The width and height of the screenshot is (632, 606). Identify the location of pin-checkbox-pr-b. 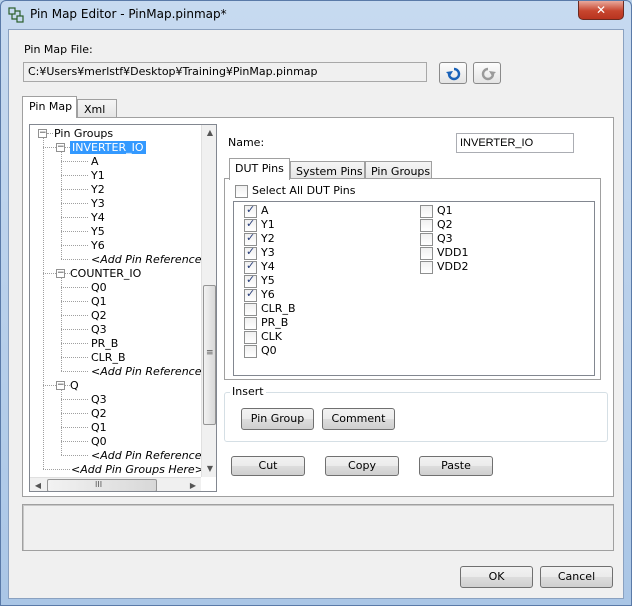
(250, 323).